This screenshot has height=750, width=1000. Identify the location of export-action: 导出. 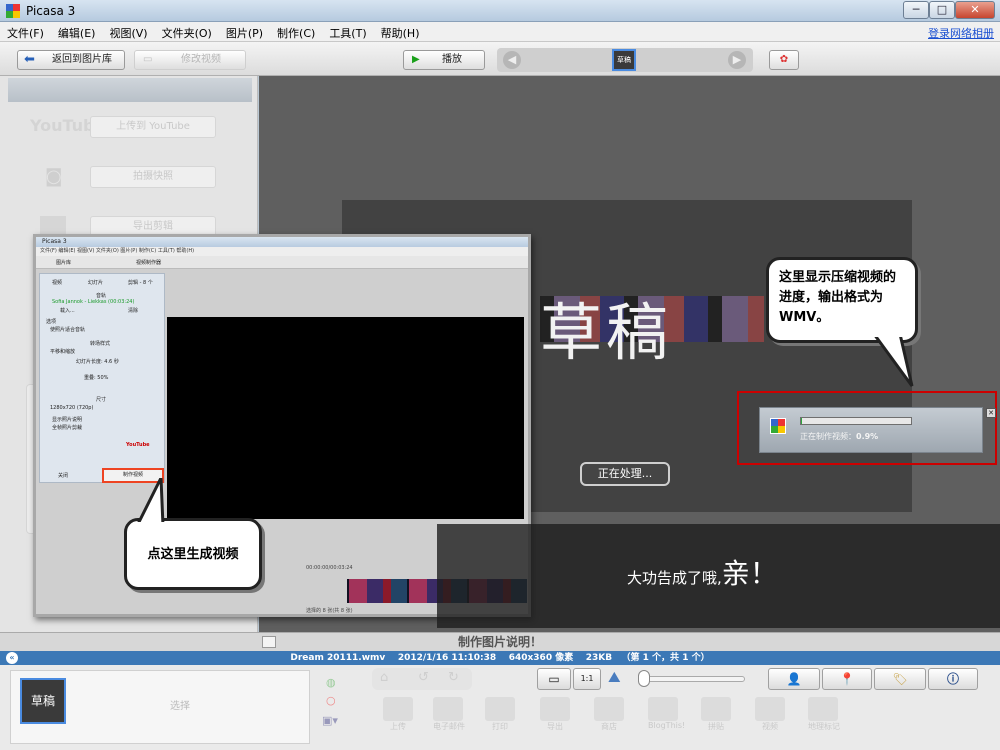
(555, 714).